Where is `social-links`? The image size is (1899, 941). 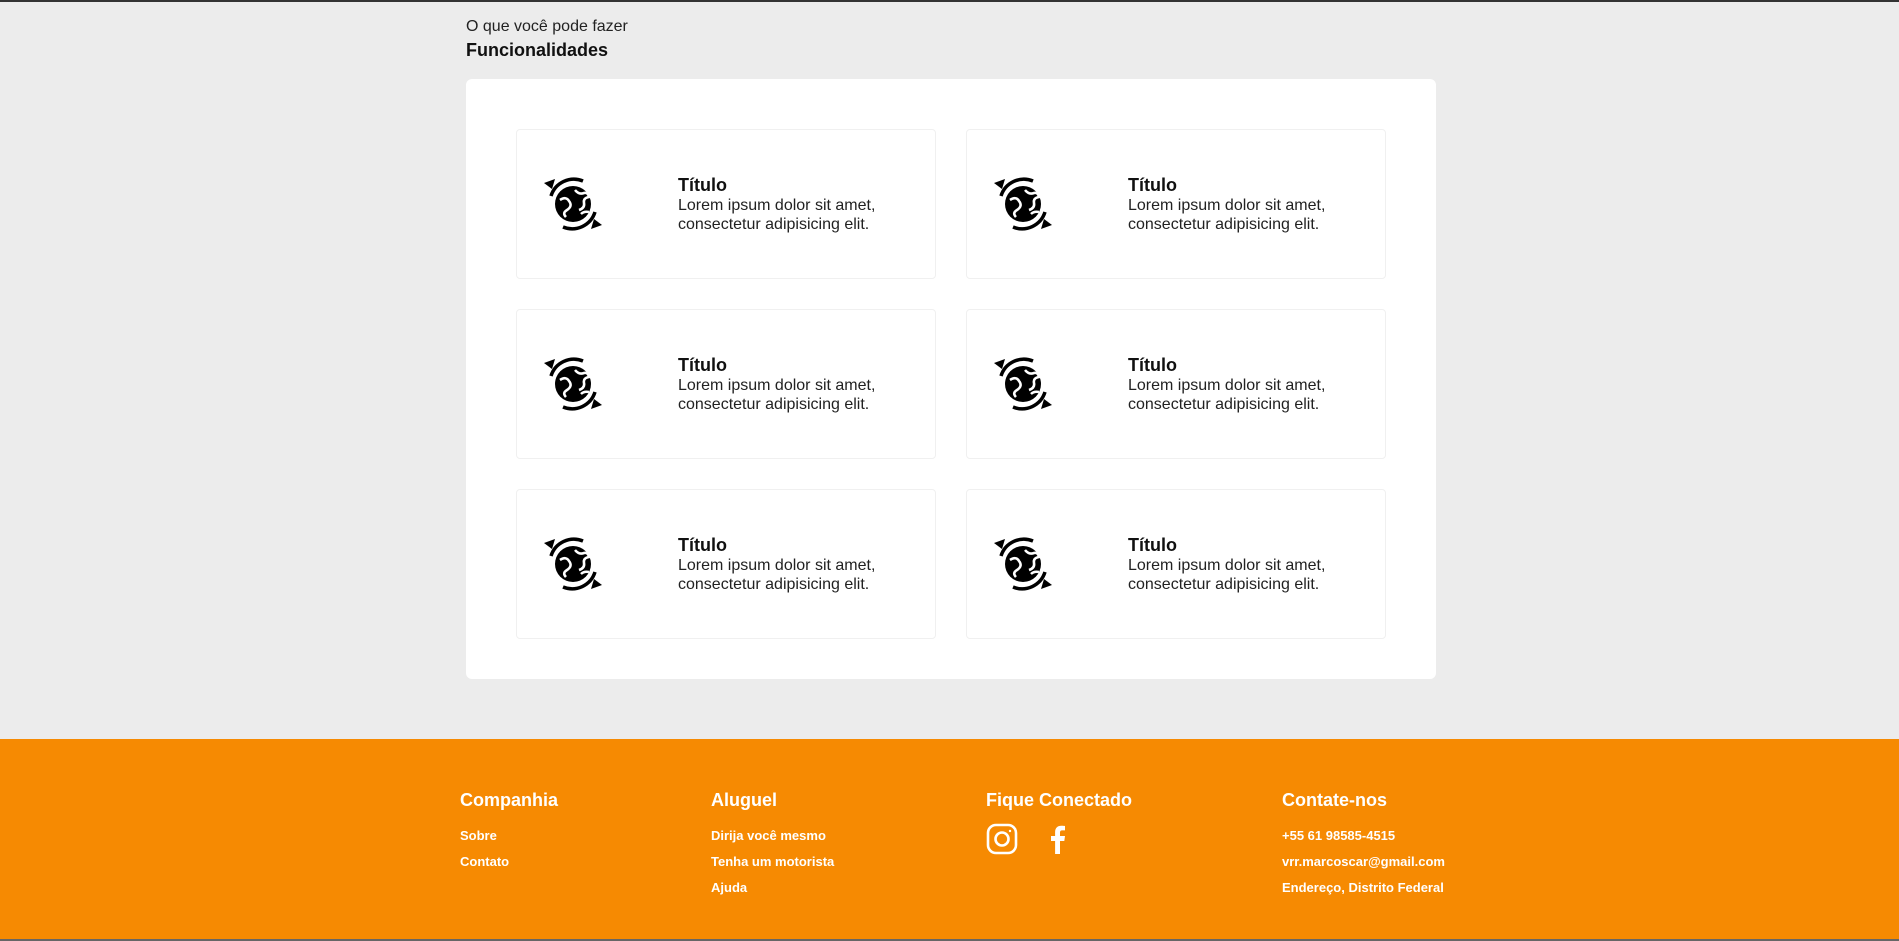 social-links is located at coordinates (1059, 839).